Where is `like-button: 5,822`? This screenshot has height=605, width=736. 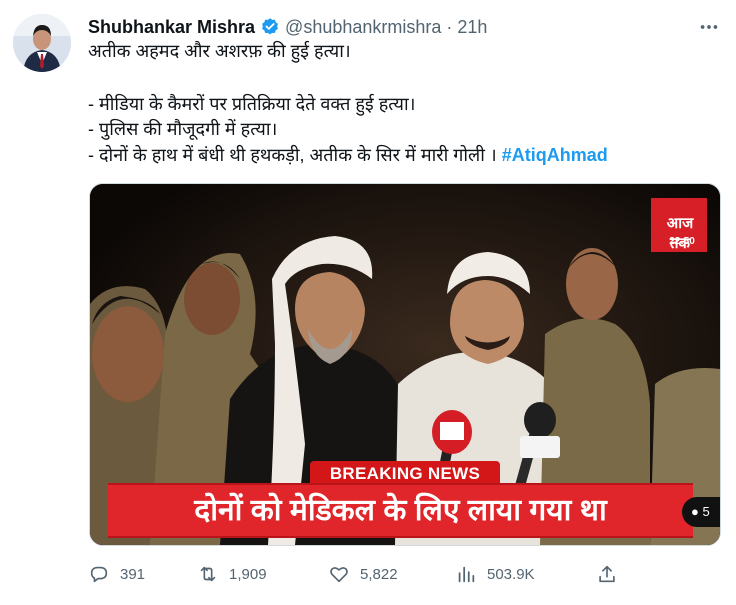 like-button: 5,822 is located at coordinates (363, 574).